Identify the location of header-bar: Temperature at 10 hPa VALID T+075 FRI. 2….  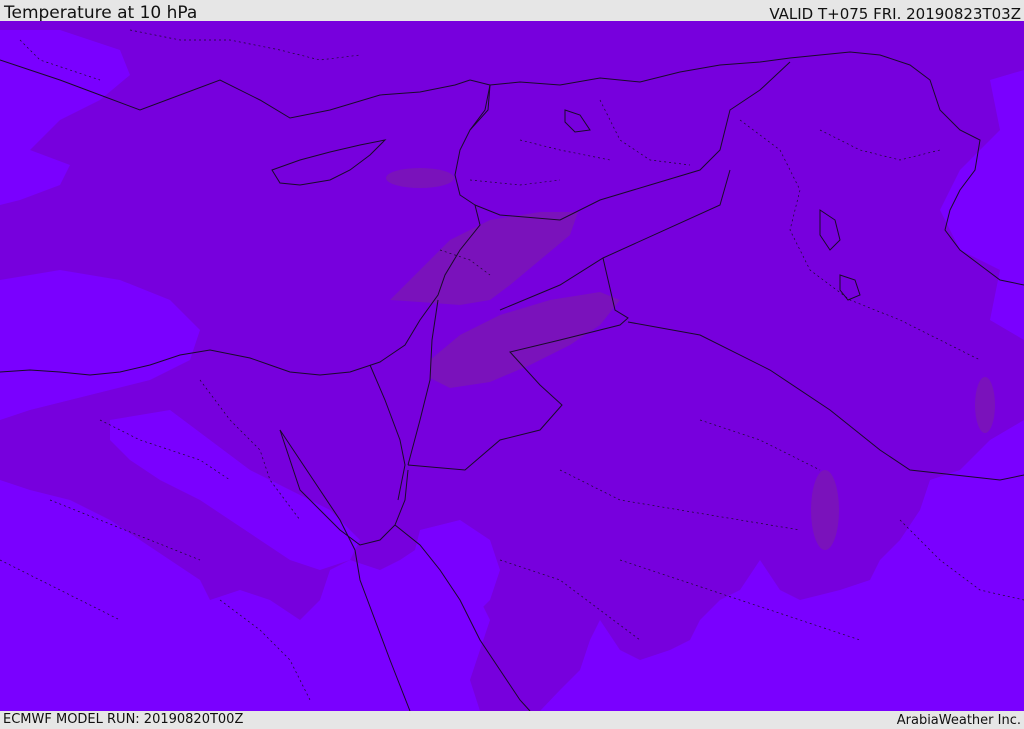
(512, 11).